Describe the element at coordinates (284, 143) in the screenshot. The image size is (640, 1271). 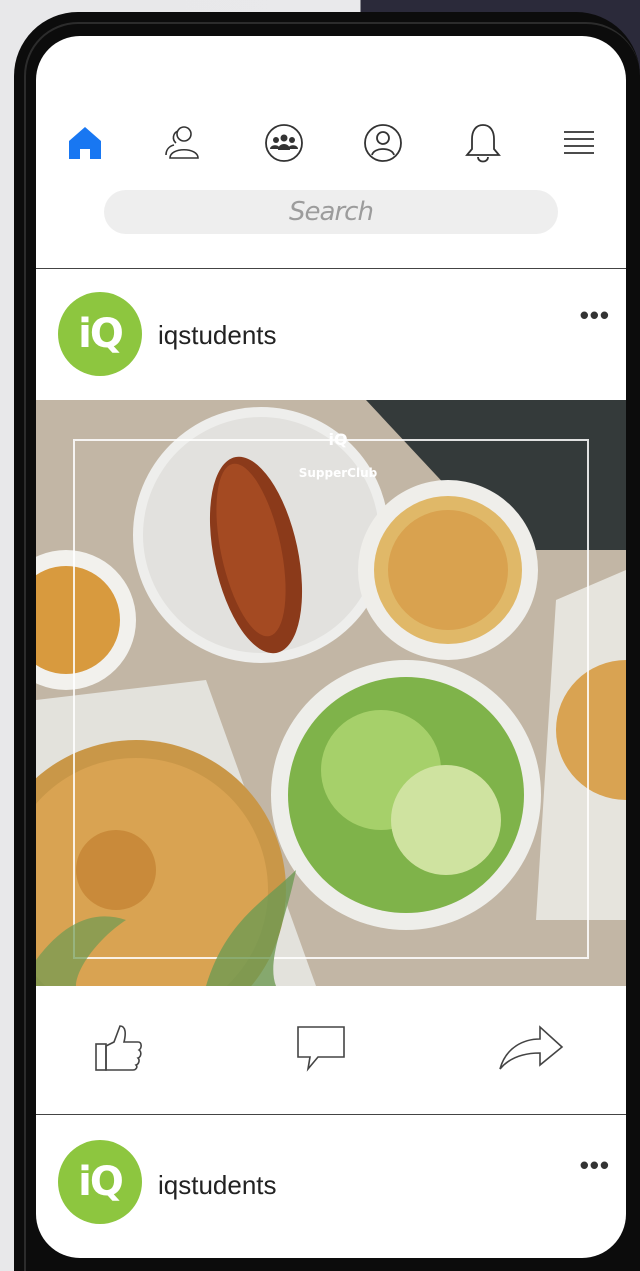
I see `groups-icon` at that location.